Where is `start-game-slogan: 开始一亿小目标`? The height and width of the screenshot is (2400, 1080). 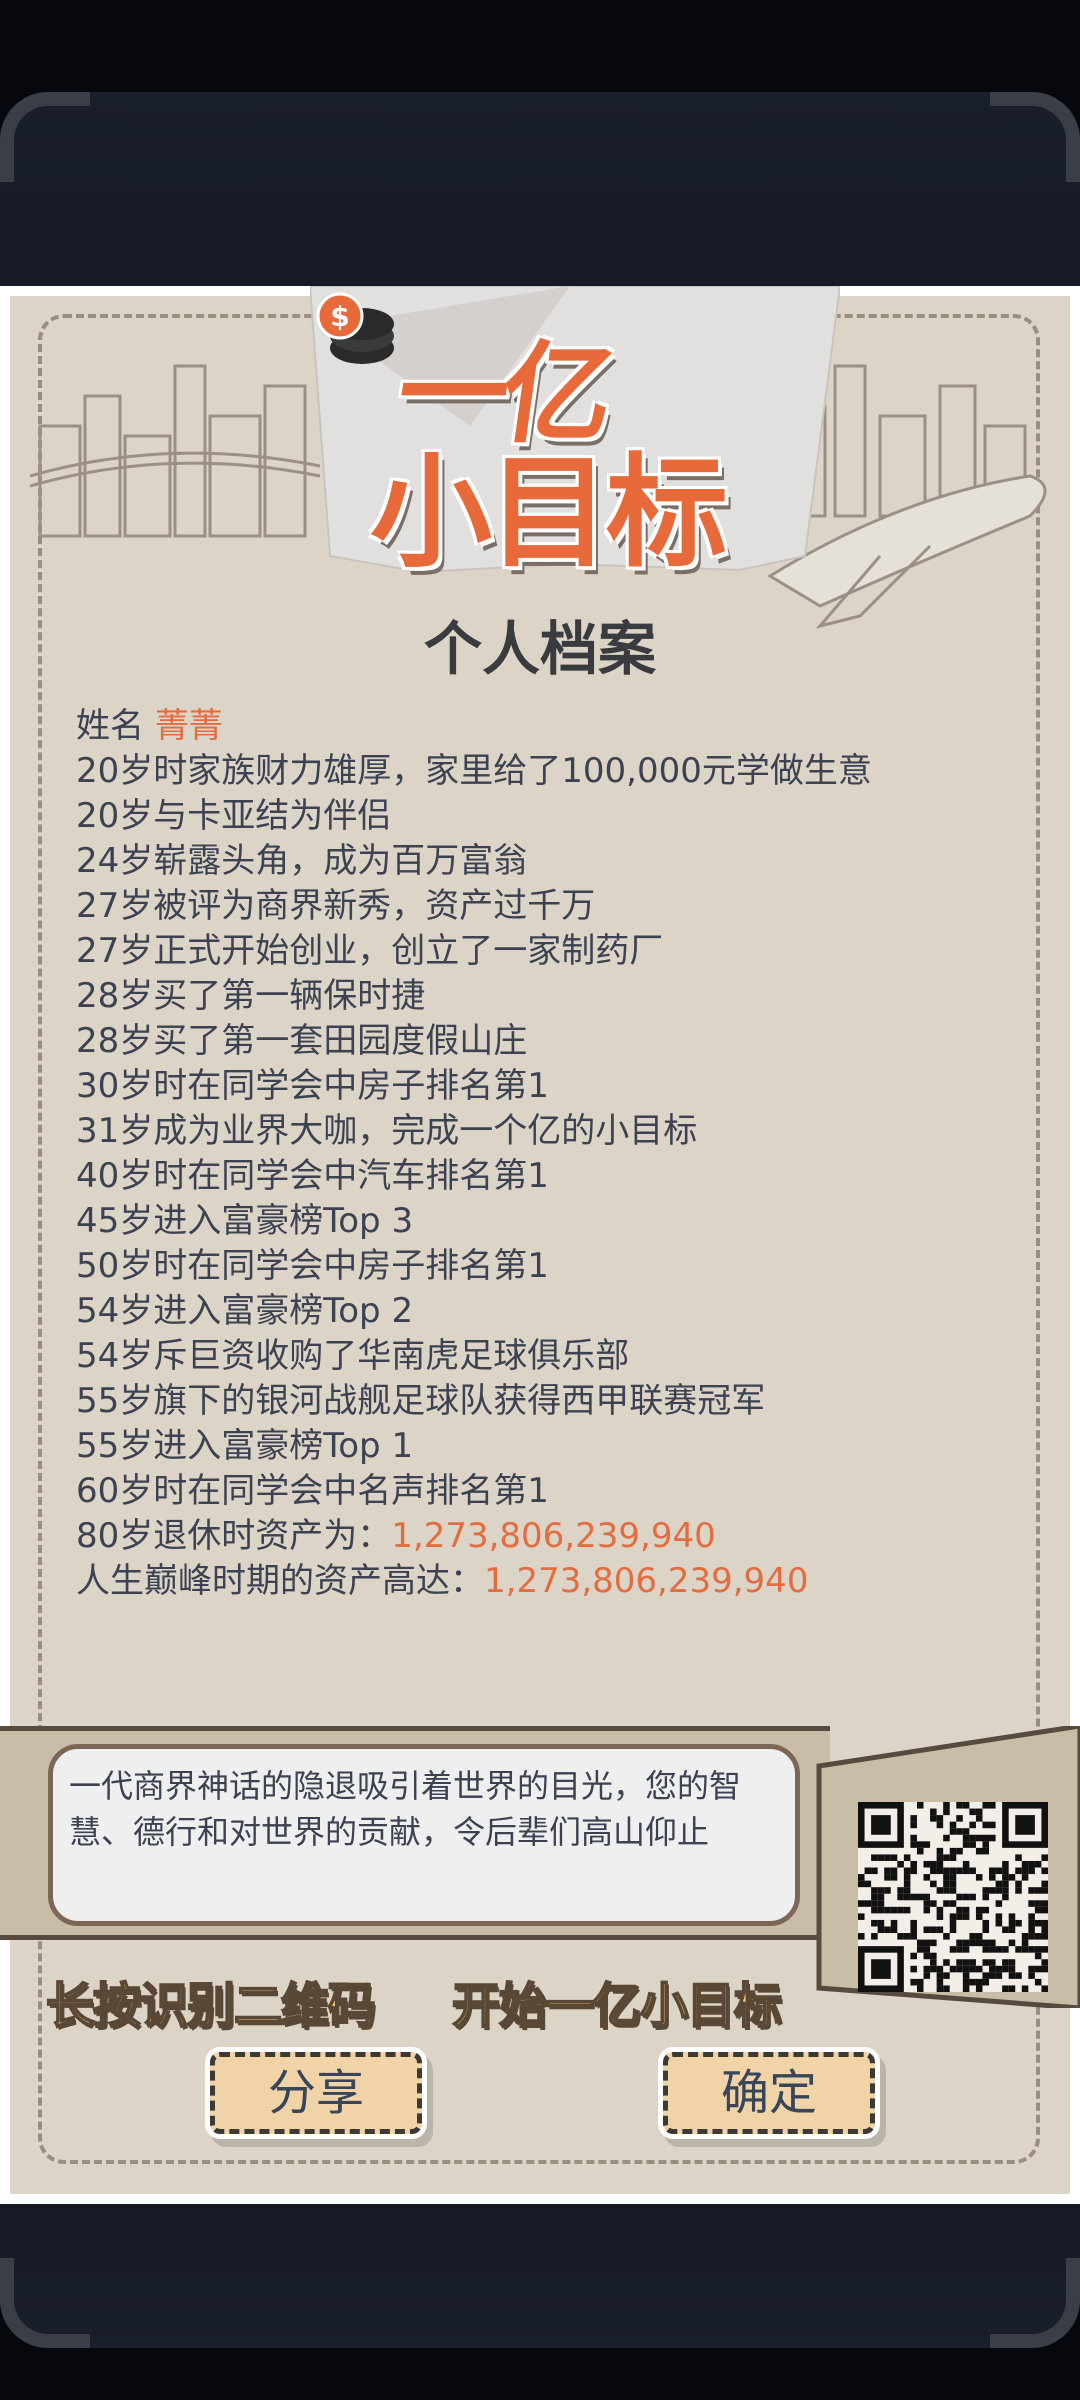
start-game-slogan: 开始一亿小目标 is located at coordinates (617, 2006).